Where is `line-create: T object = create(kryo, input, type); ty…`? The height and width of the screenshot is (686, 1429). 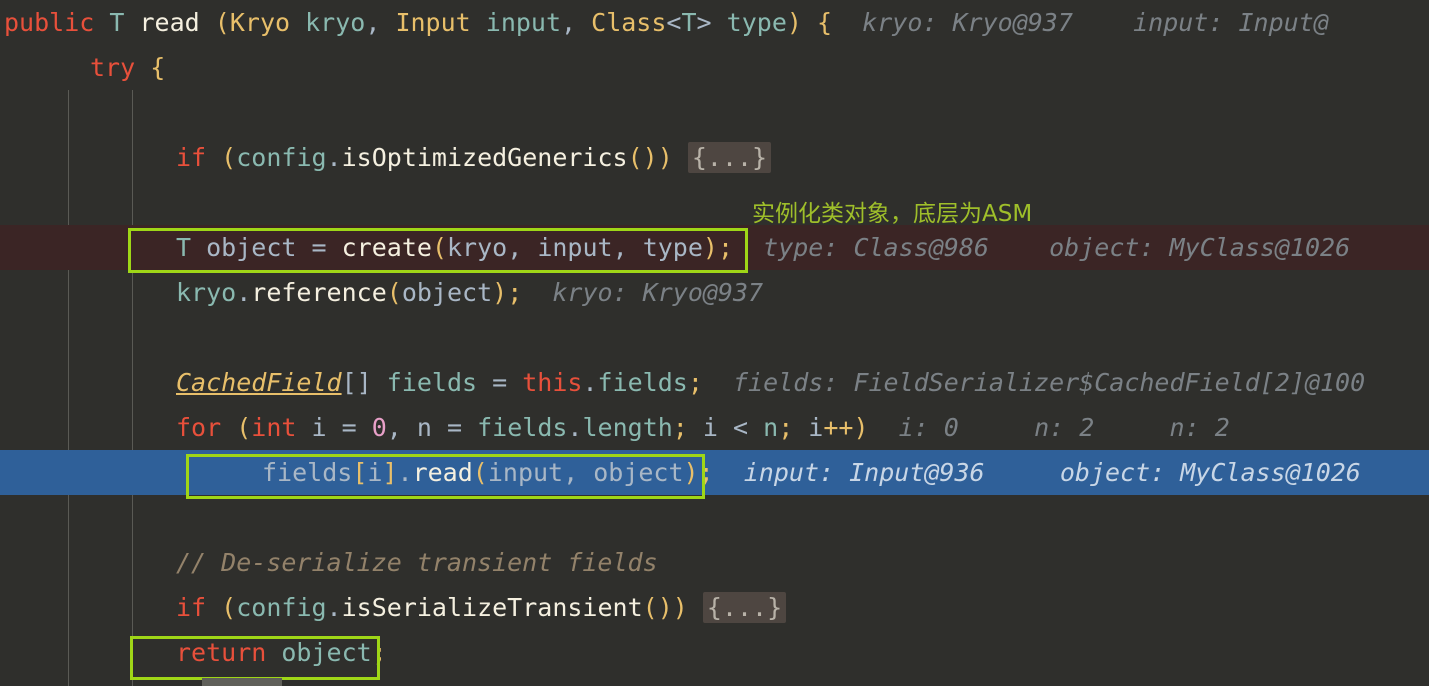 line-create: T object = create(kryo, input, type); ty… is located at coordinates (714, 247).